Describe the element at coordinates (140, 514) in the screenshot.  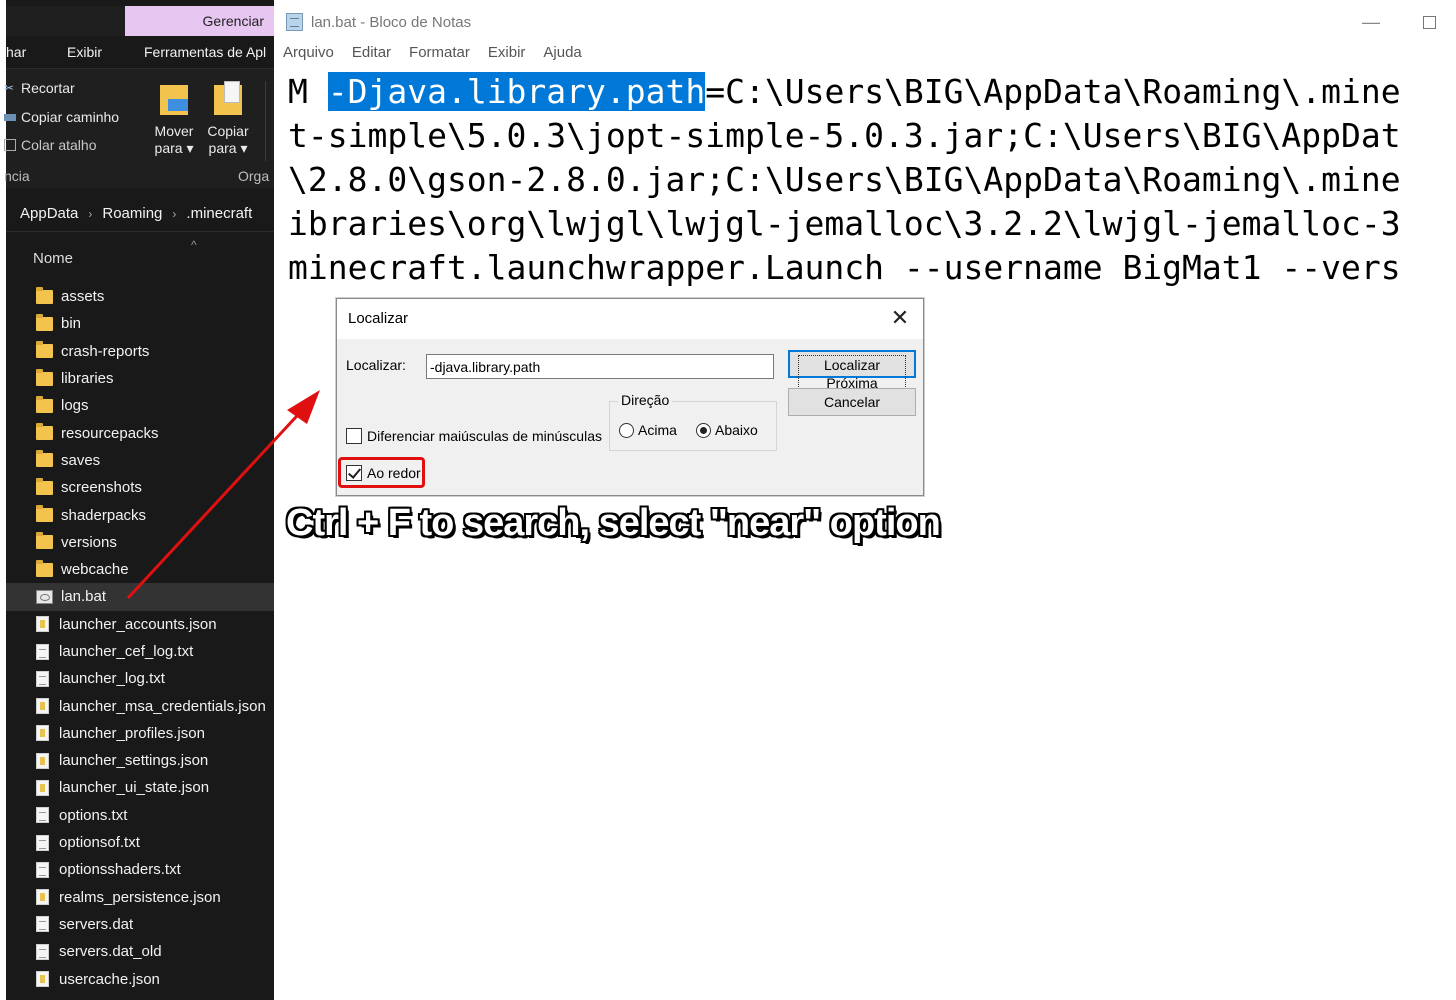
I see `list-item: shaderpacks` at that location.